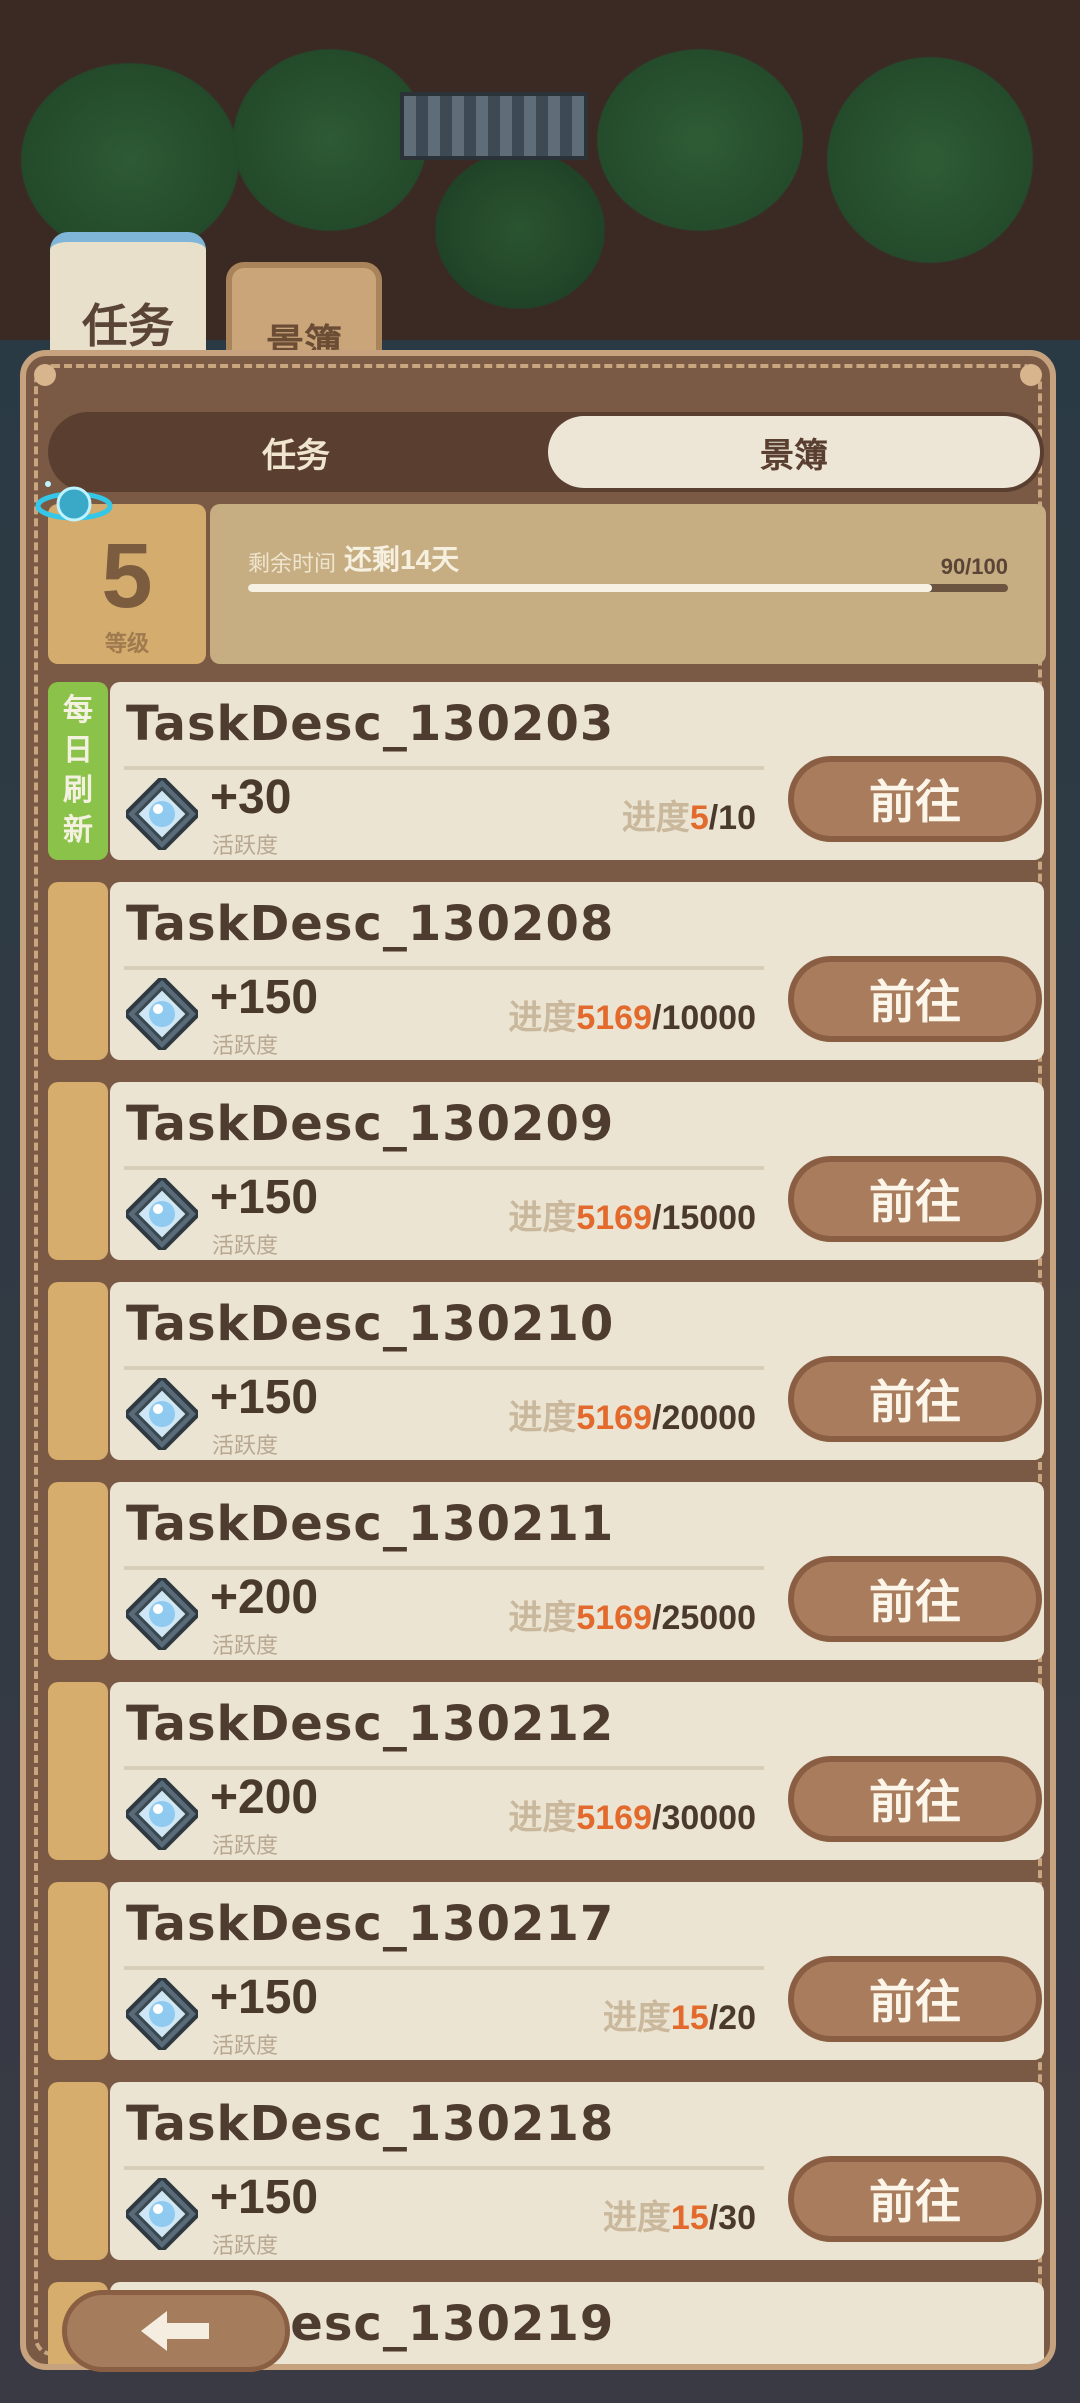 Image resolution: width=1080 pixels, height=2403 pixels. Describe the element at coordinates (127, 576) in the screenshot. I see `level-value: 5` at that location.